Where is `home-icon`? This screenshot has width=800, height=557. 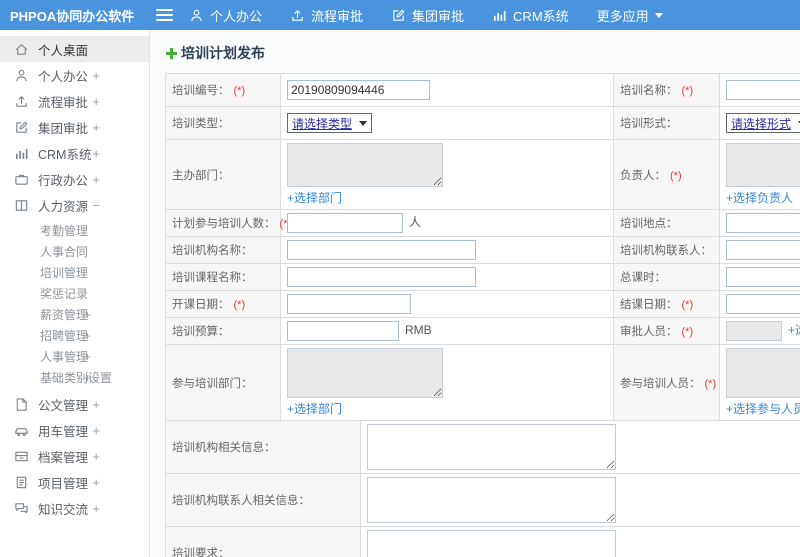
home-icon is located at coordinates (21, 49).